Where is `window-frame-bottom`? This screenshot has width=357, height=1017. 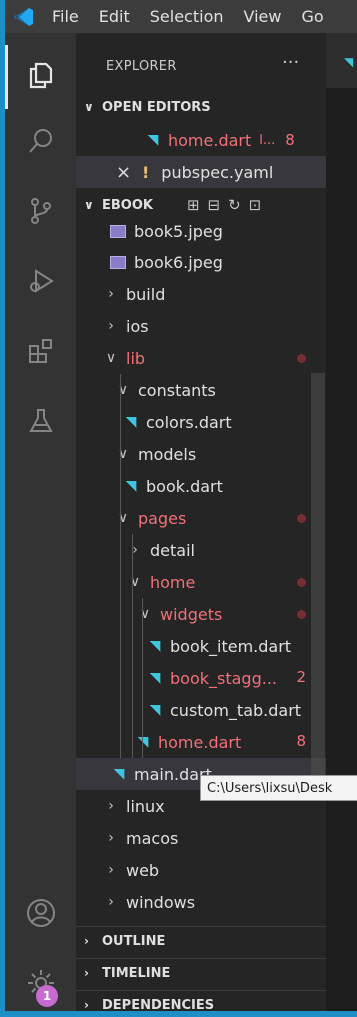 window-frame-bottom is located at coordinates (178, 1014).